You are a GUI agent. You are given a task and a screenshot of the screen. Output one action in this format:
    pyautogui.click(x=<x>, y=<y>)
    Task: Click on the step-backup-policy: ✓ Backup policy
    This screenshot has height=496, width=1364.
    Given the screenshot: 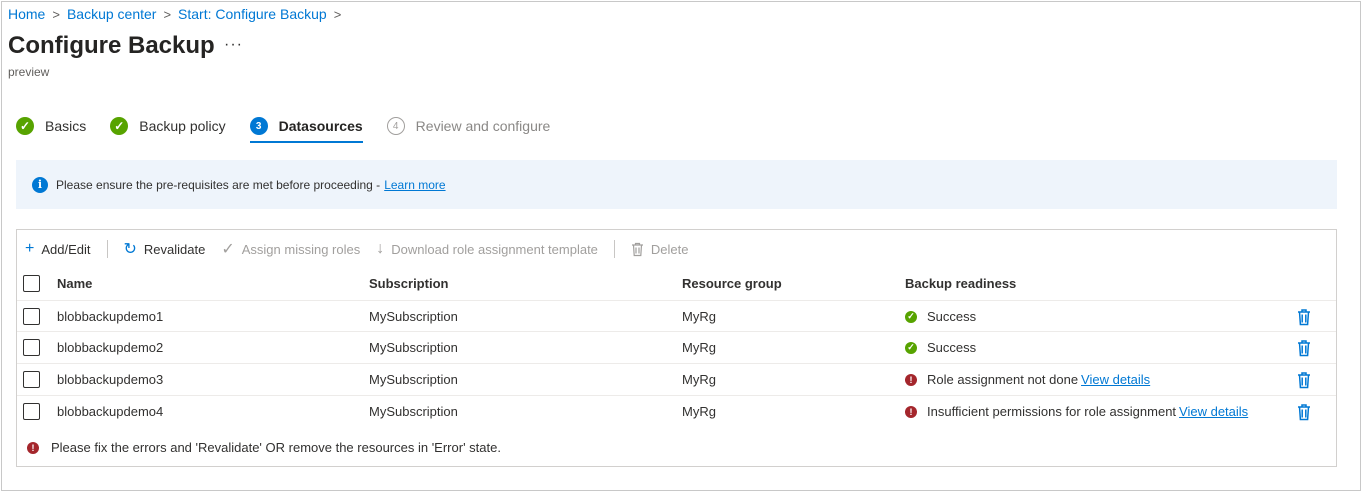 What is the action you would take?
    pyautogui.click(x=168, y=126)
    